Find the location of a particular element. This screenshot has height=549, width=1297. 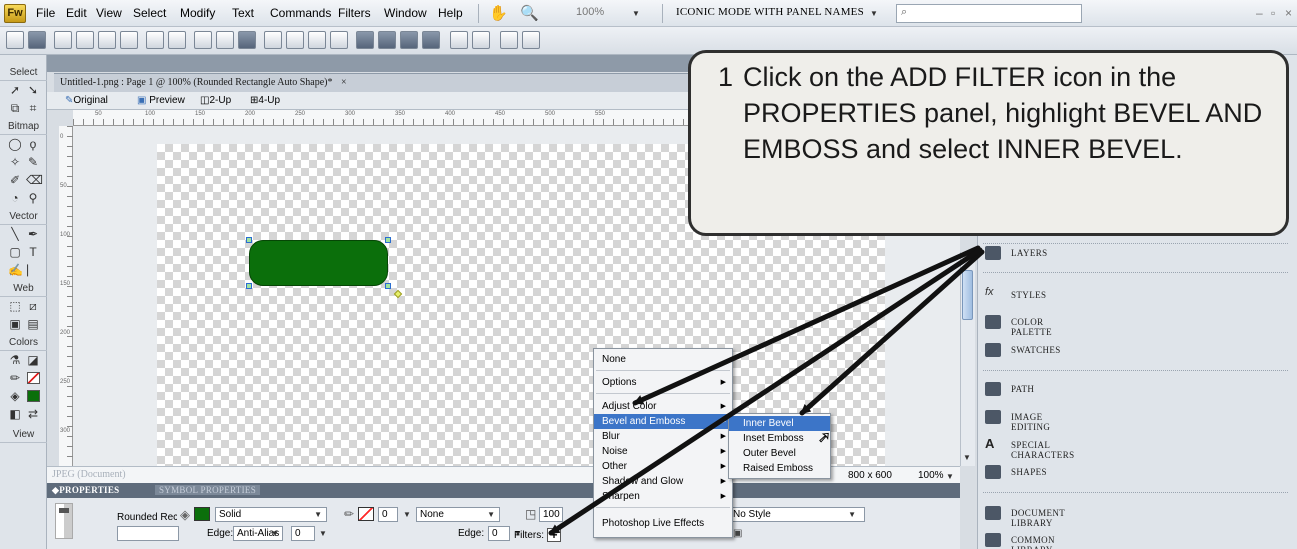

bevel-menu-item-inset-emboss: Inset Emboss is located at coordinates (779, 438).